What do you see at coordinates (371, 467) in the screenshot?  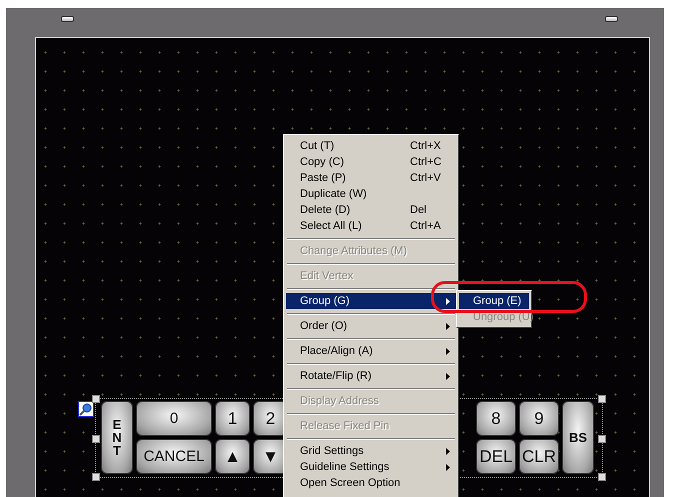 I see `menu-item: Guideline Settings` at bounding box center [371, 467].